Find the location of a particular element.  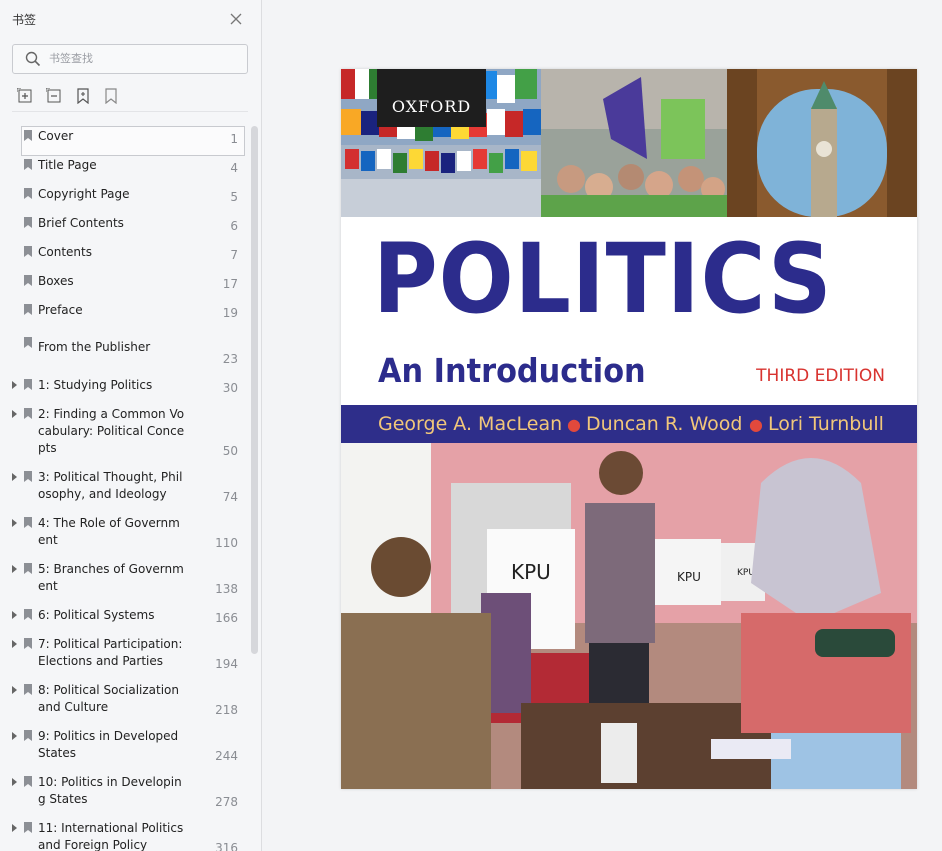

bookmark-label: 1: Studying Politics is located at coordinates (95, 385).